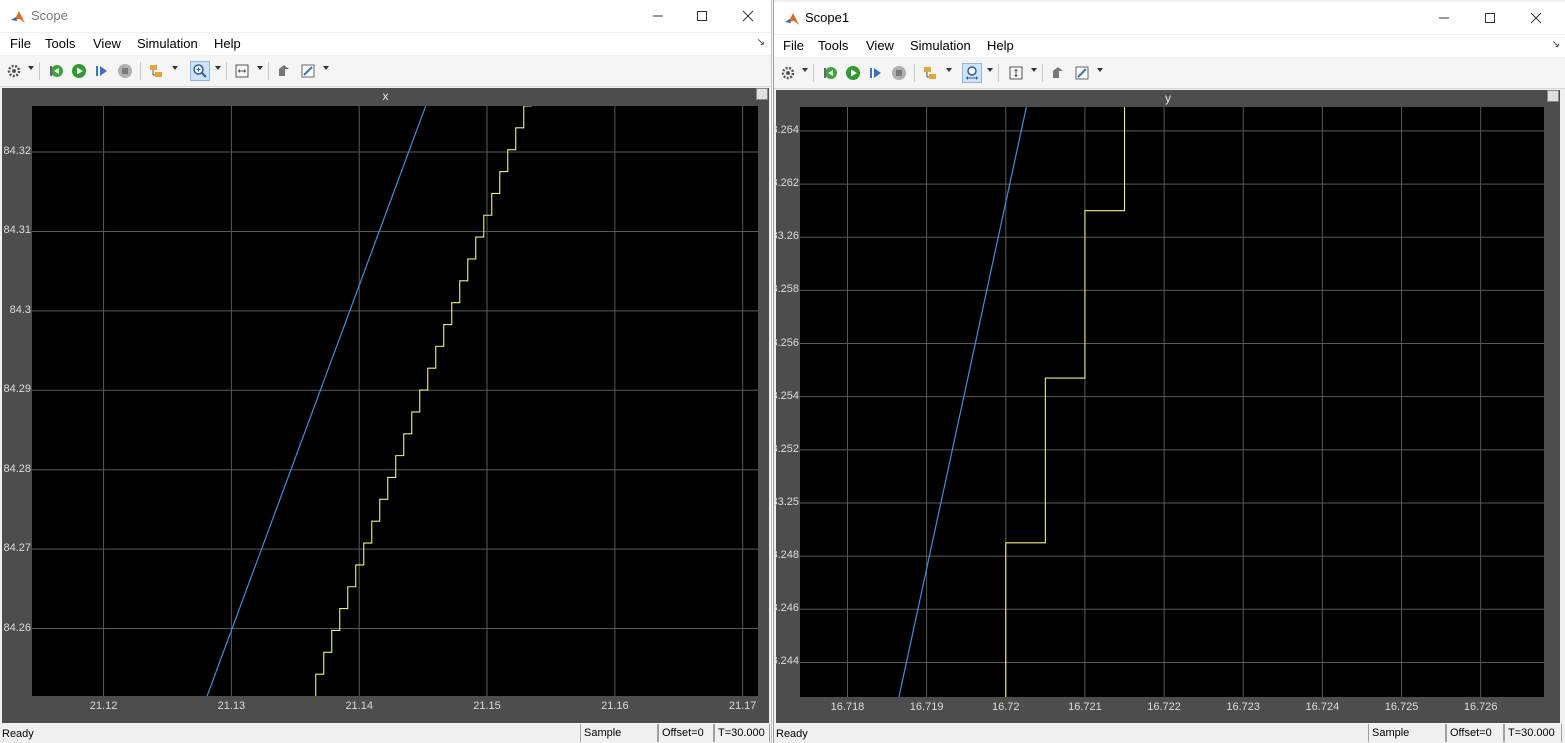 This screenshot has width=1565, height=743. What do you see at coordinates (423, 401) in the screenshot?
I see `series-sampled-stairs` at bounding box center [423, 401].